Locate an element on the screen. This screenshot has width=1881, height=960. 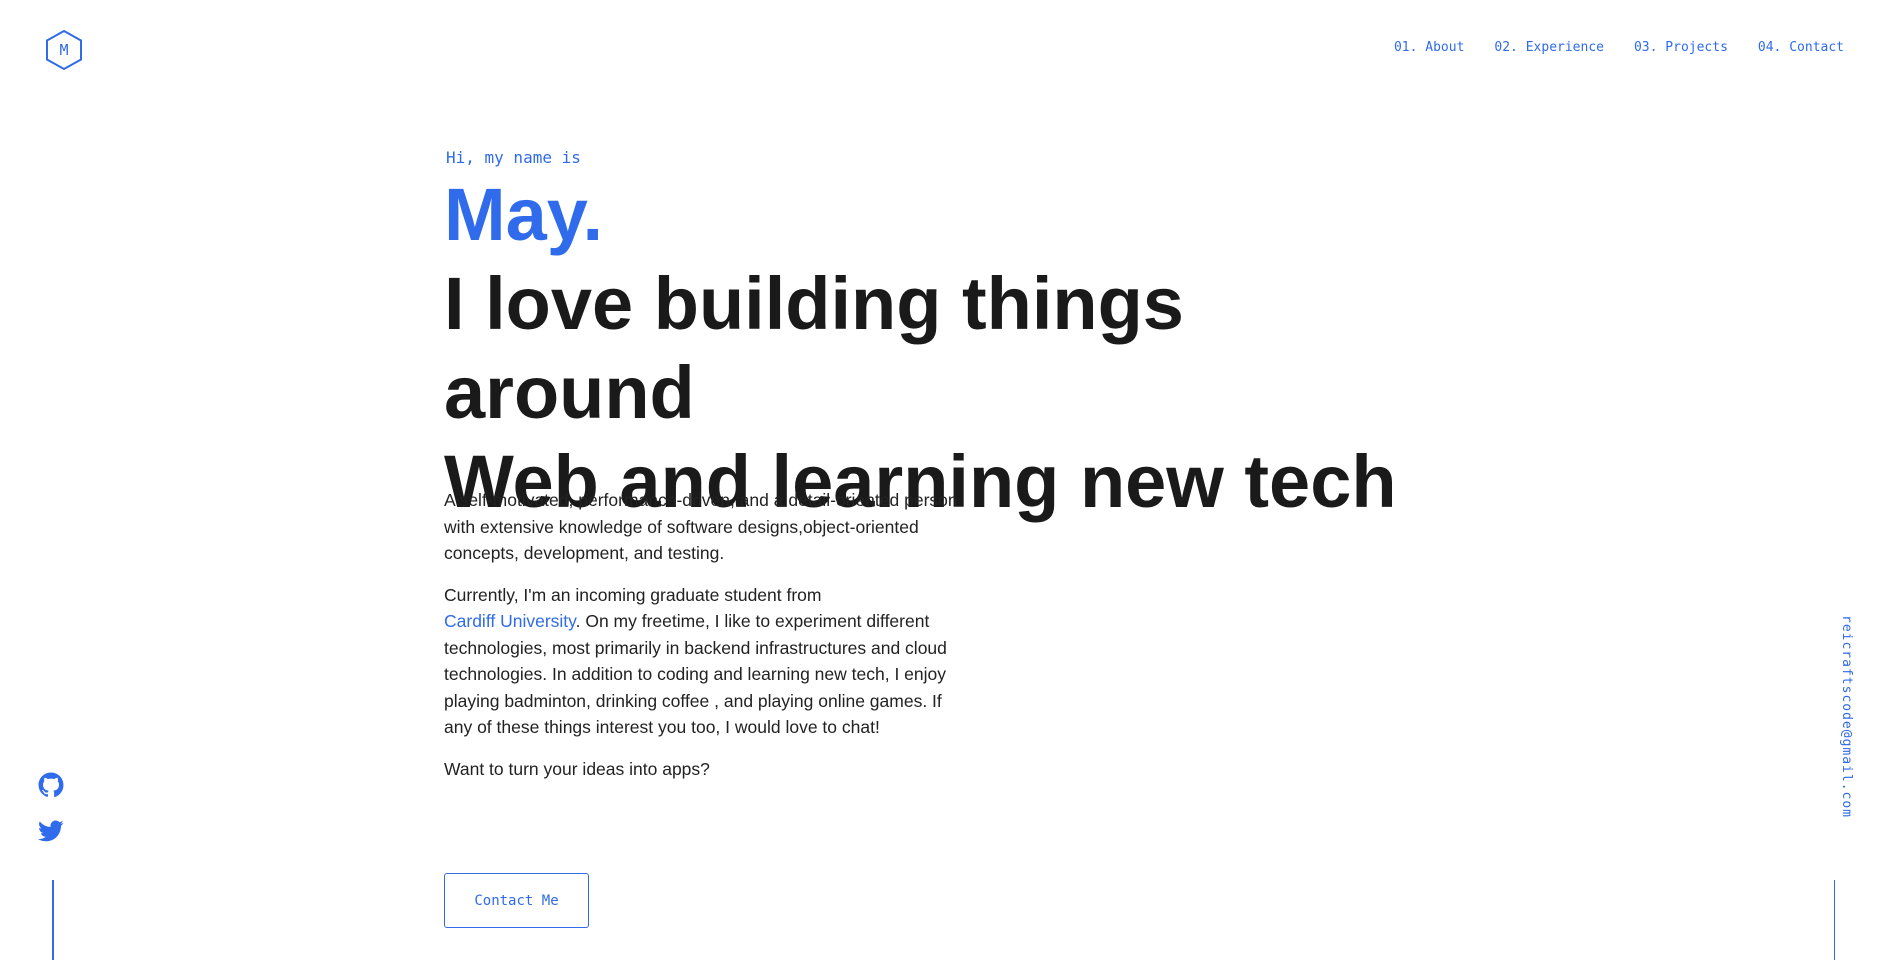
about-paragraph-3: Want to turn your ideas into apps? is located at coordinates (577, 768).